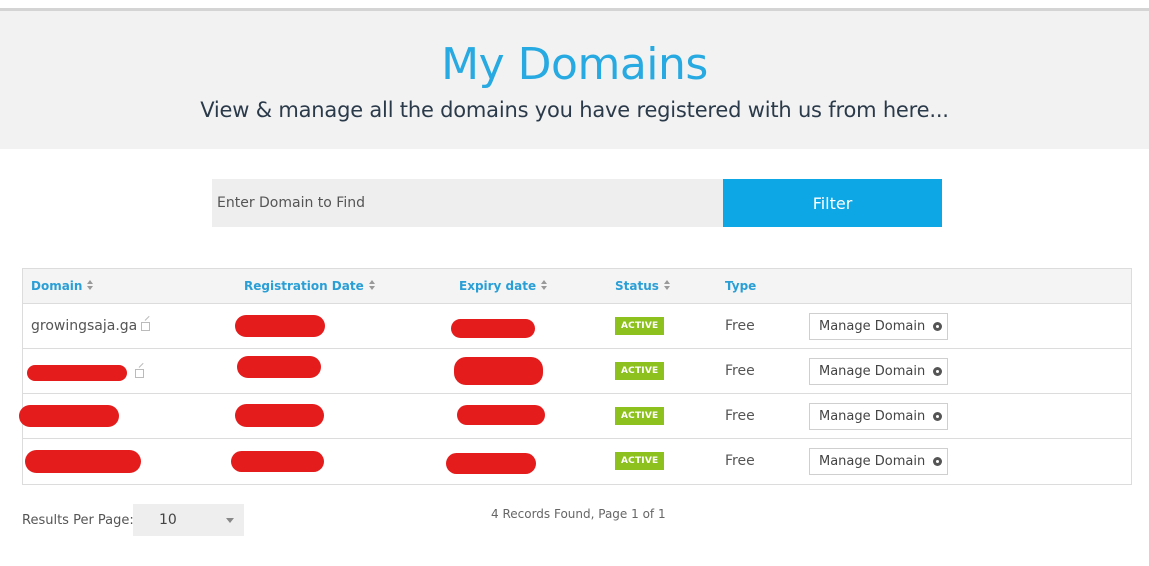 The height and width of the screenshot is (566, 1149). What do you see at coordinates (84, 326) in the screenshot?
I see `domain-link: growingsaja.ga` at bounding box center [84, 326].